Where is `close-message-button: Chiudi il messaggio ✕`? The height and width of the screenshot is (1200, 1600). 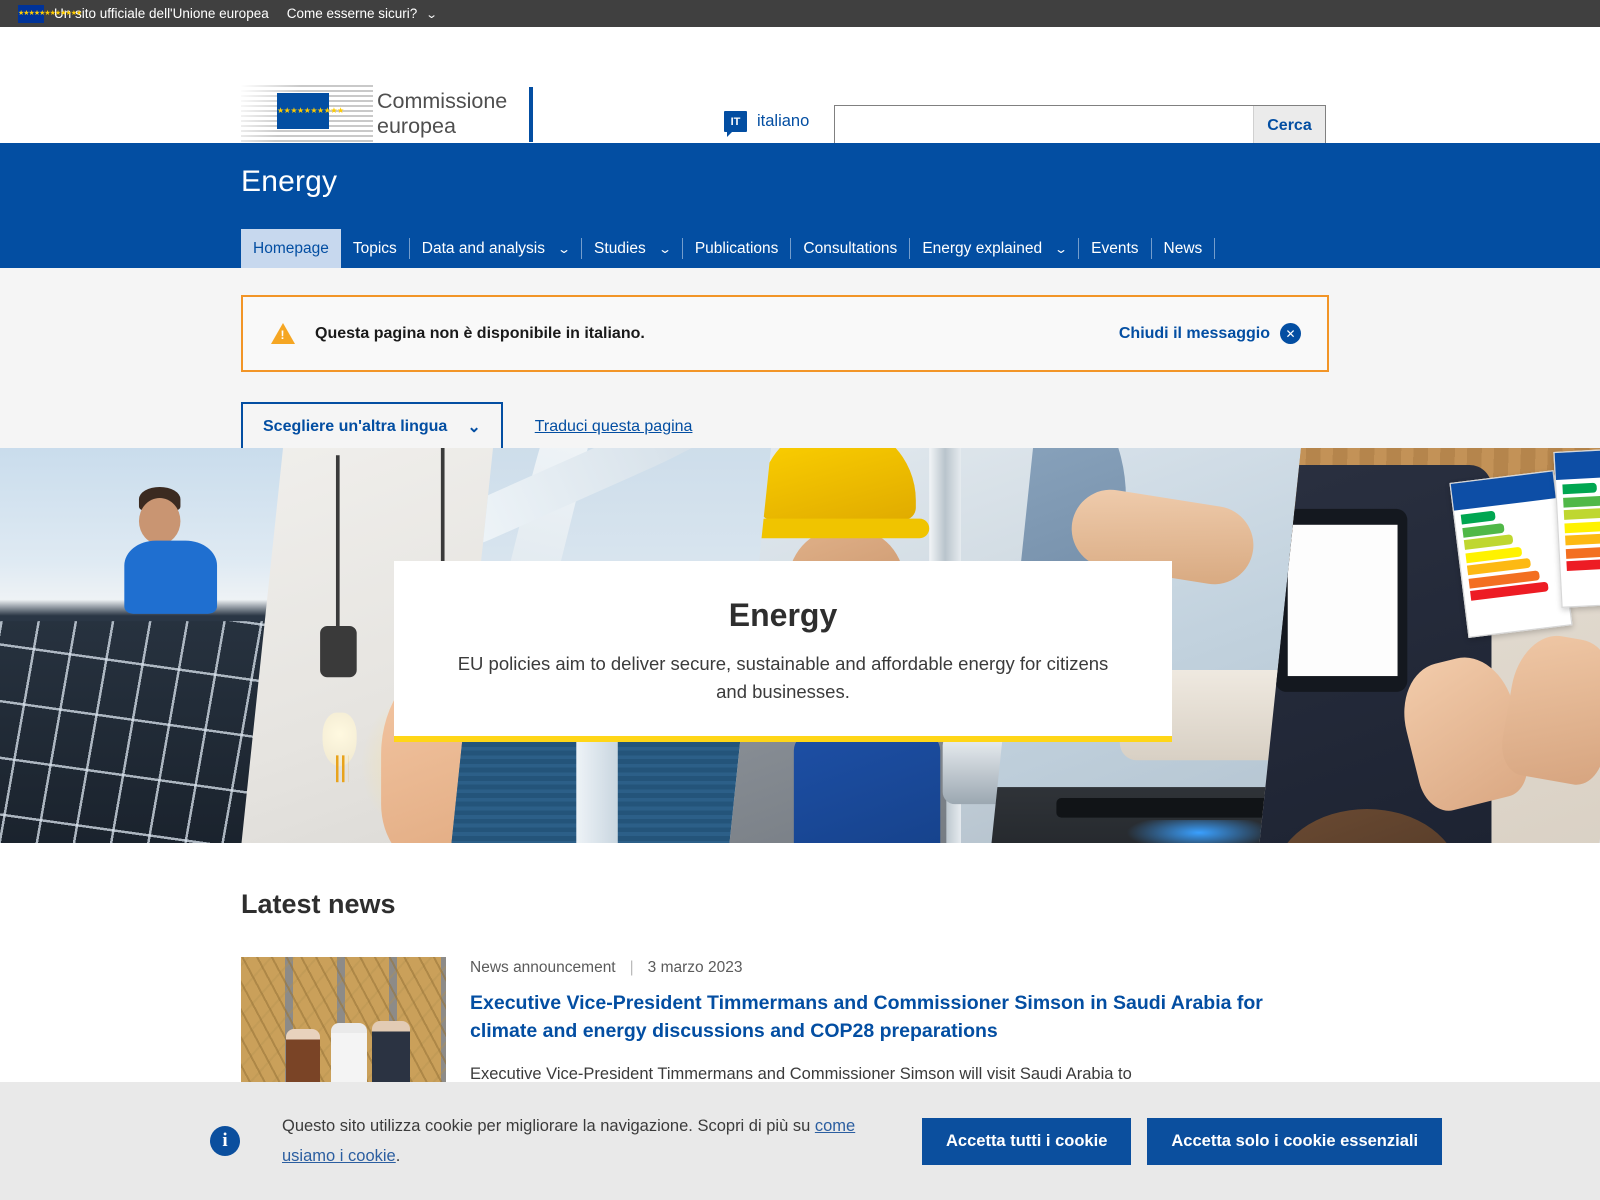
close-message-button: Chiudi il messaggio ✕ is located at coordinates (1210, 333).